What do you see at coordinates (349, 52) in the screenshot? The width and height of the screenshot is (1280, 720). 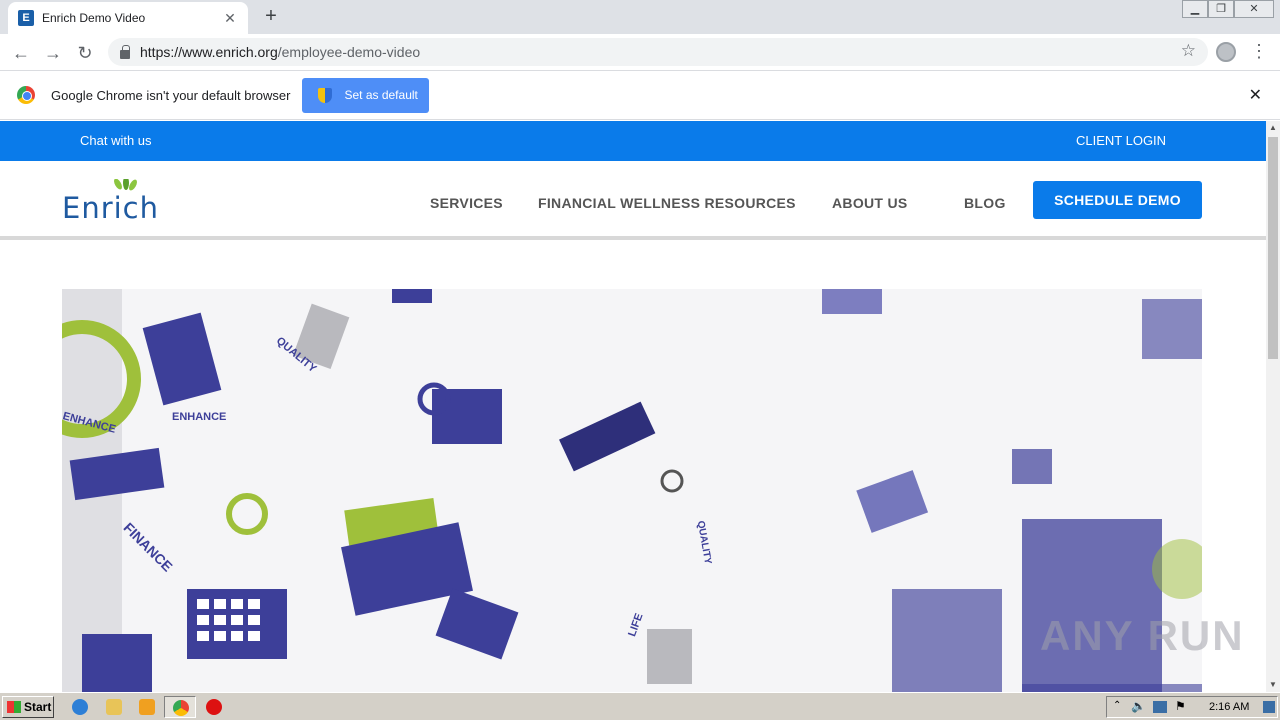 I see `url-path: /employee-demo-video` at bounding box center [349, 52].